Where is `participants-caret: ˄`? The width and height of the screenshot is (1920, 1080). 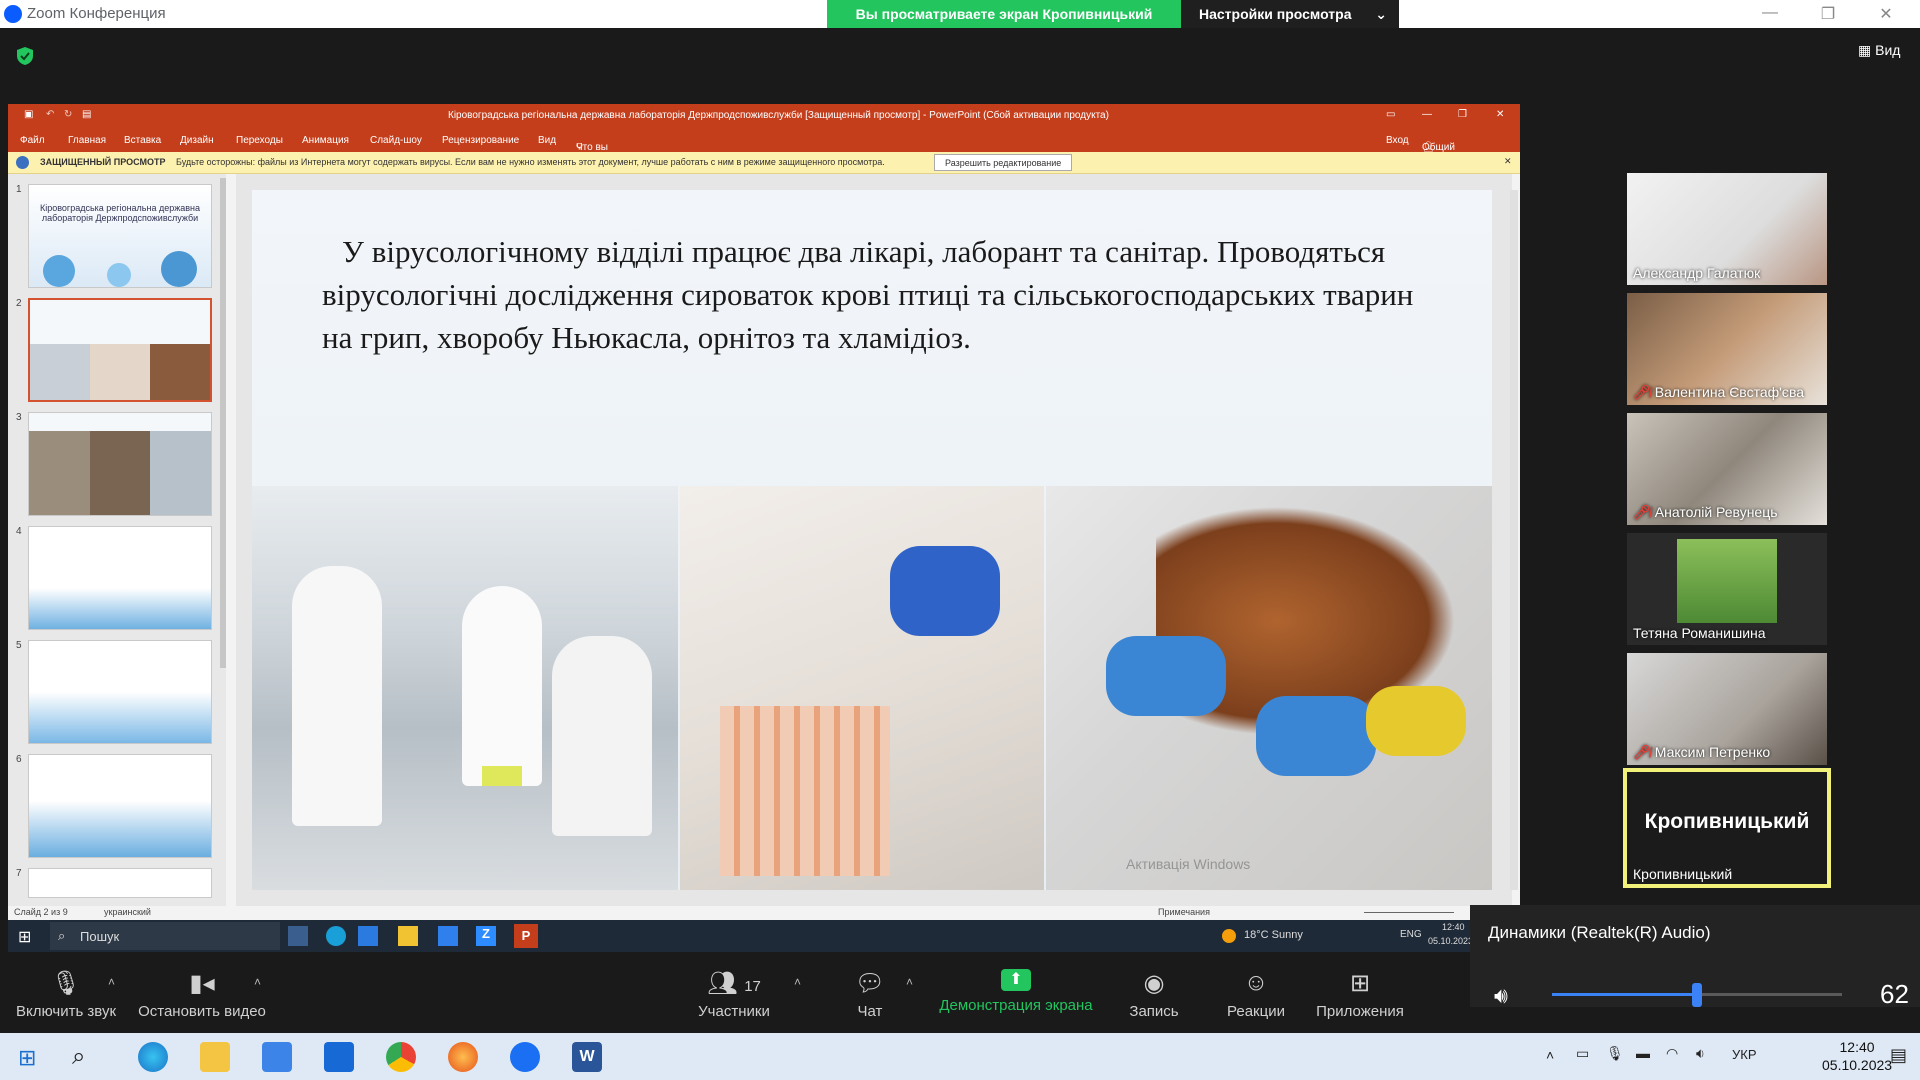 participants-caret: ˄ is located at coordinates (797, 982).